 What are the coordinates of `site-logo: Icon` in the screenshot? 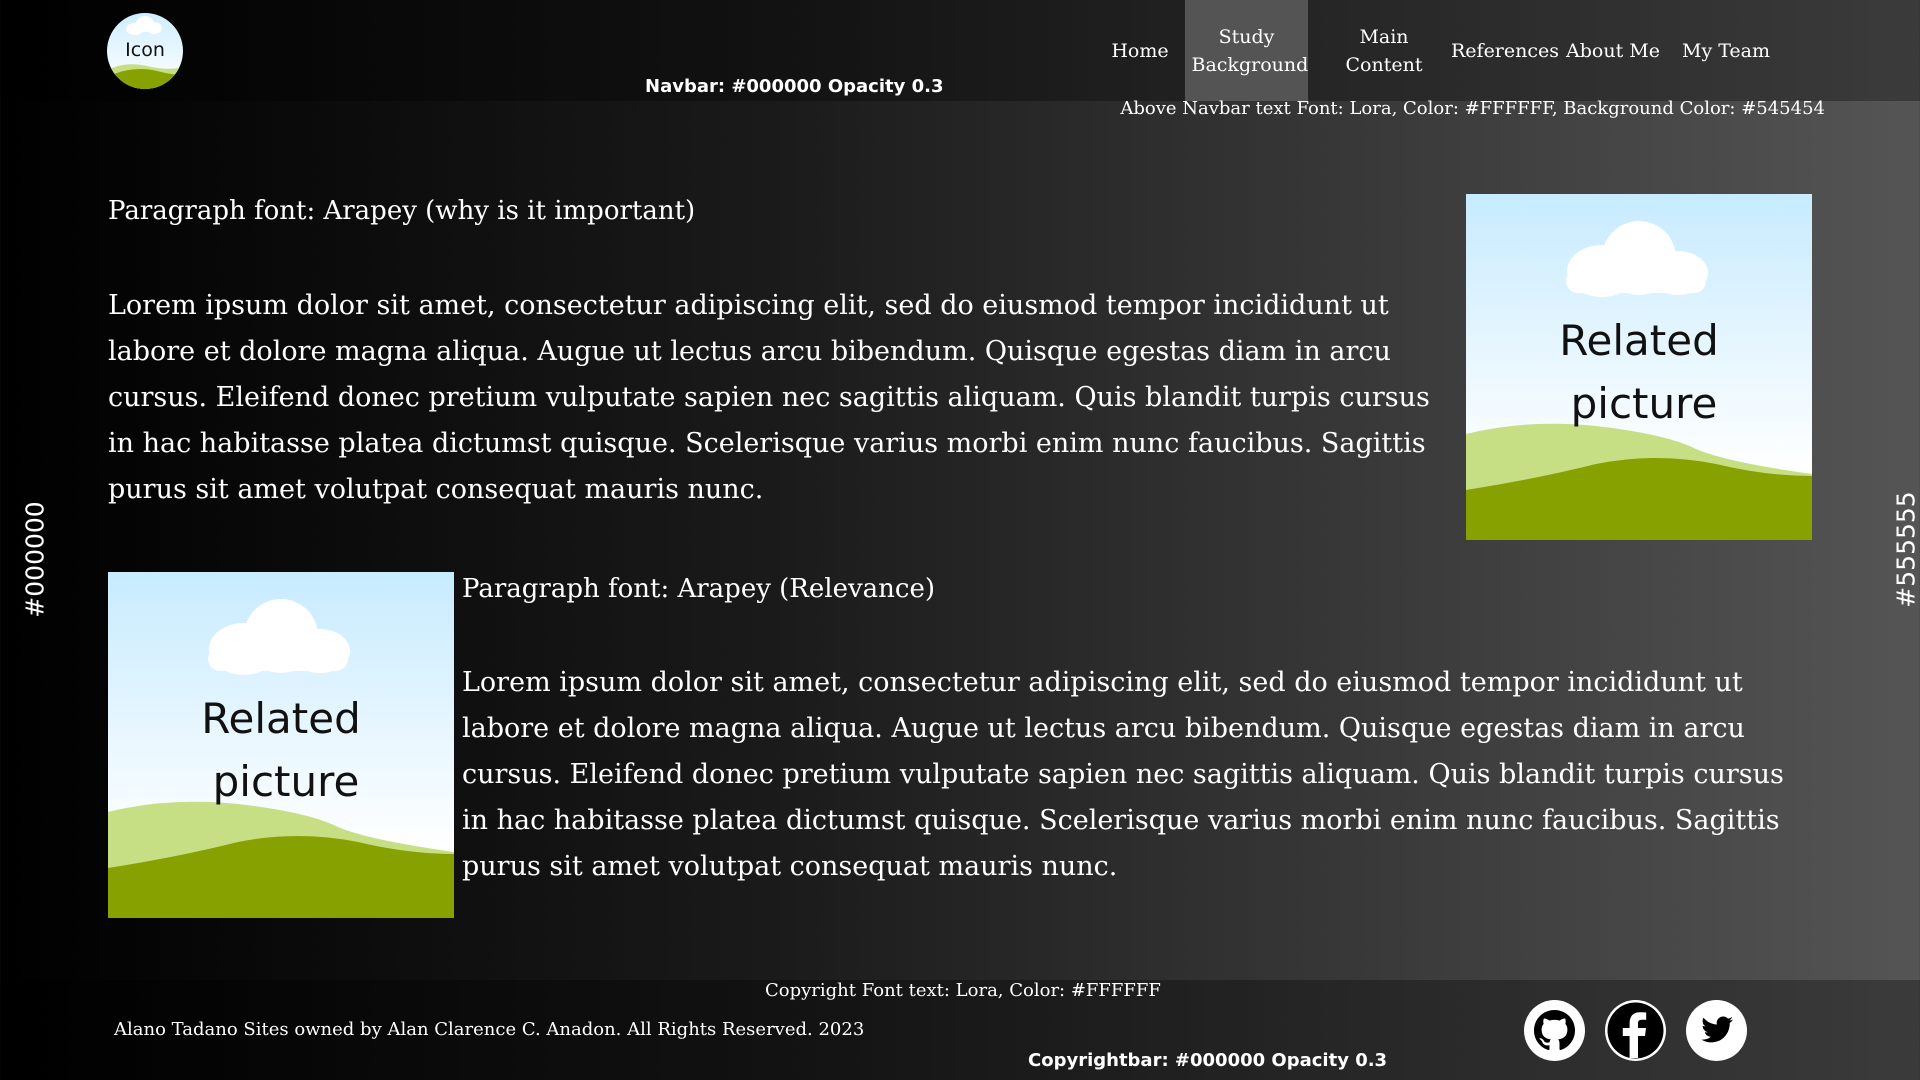 It's located at (145, 51).